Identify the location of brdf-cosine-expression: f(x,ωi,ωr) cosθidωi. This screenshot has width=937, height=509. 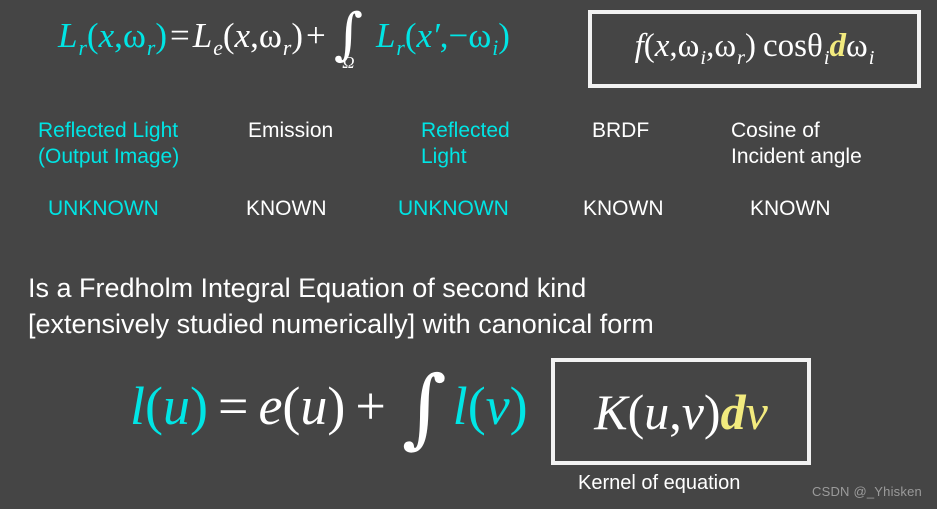
(754, 48).